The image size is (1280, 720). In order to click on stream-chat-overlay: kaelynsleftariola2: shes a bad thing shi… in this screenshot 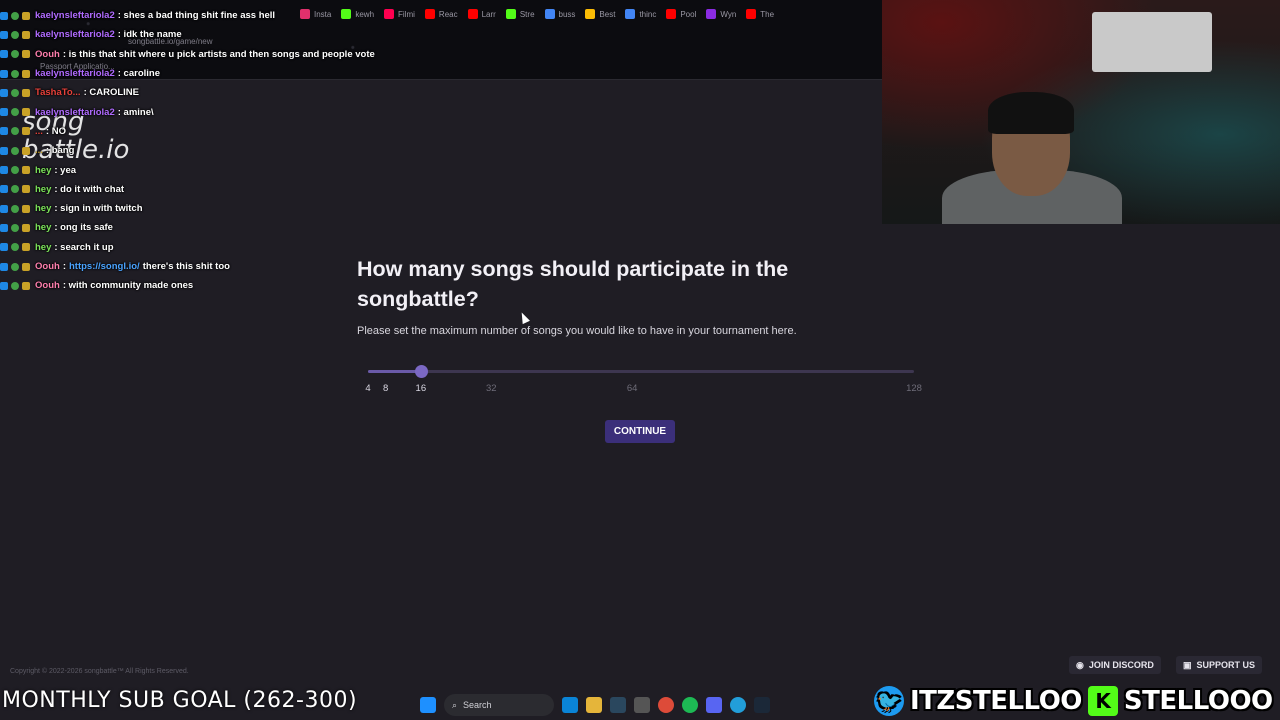, I will do `click(235, 150)`.